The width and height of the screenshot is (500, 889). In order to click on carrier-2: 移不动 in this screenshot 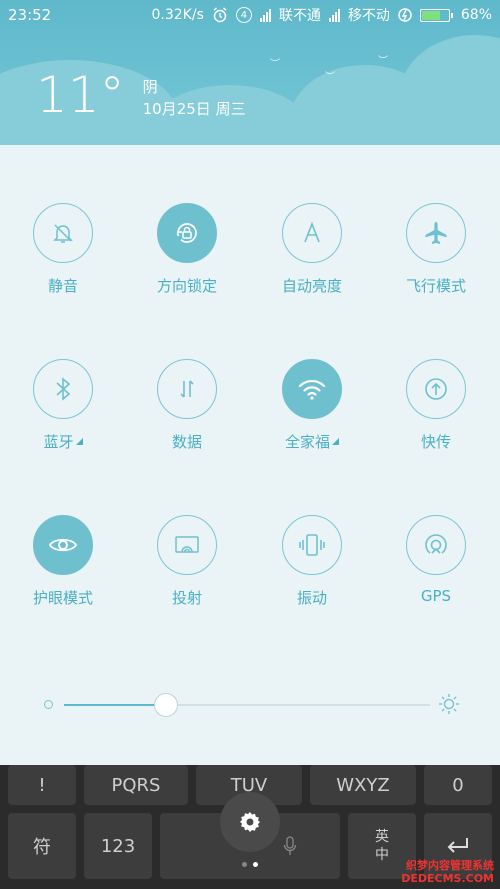, I will do `click(368, 16)`.